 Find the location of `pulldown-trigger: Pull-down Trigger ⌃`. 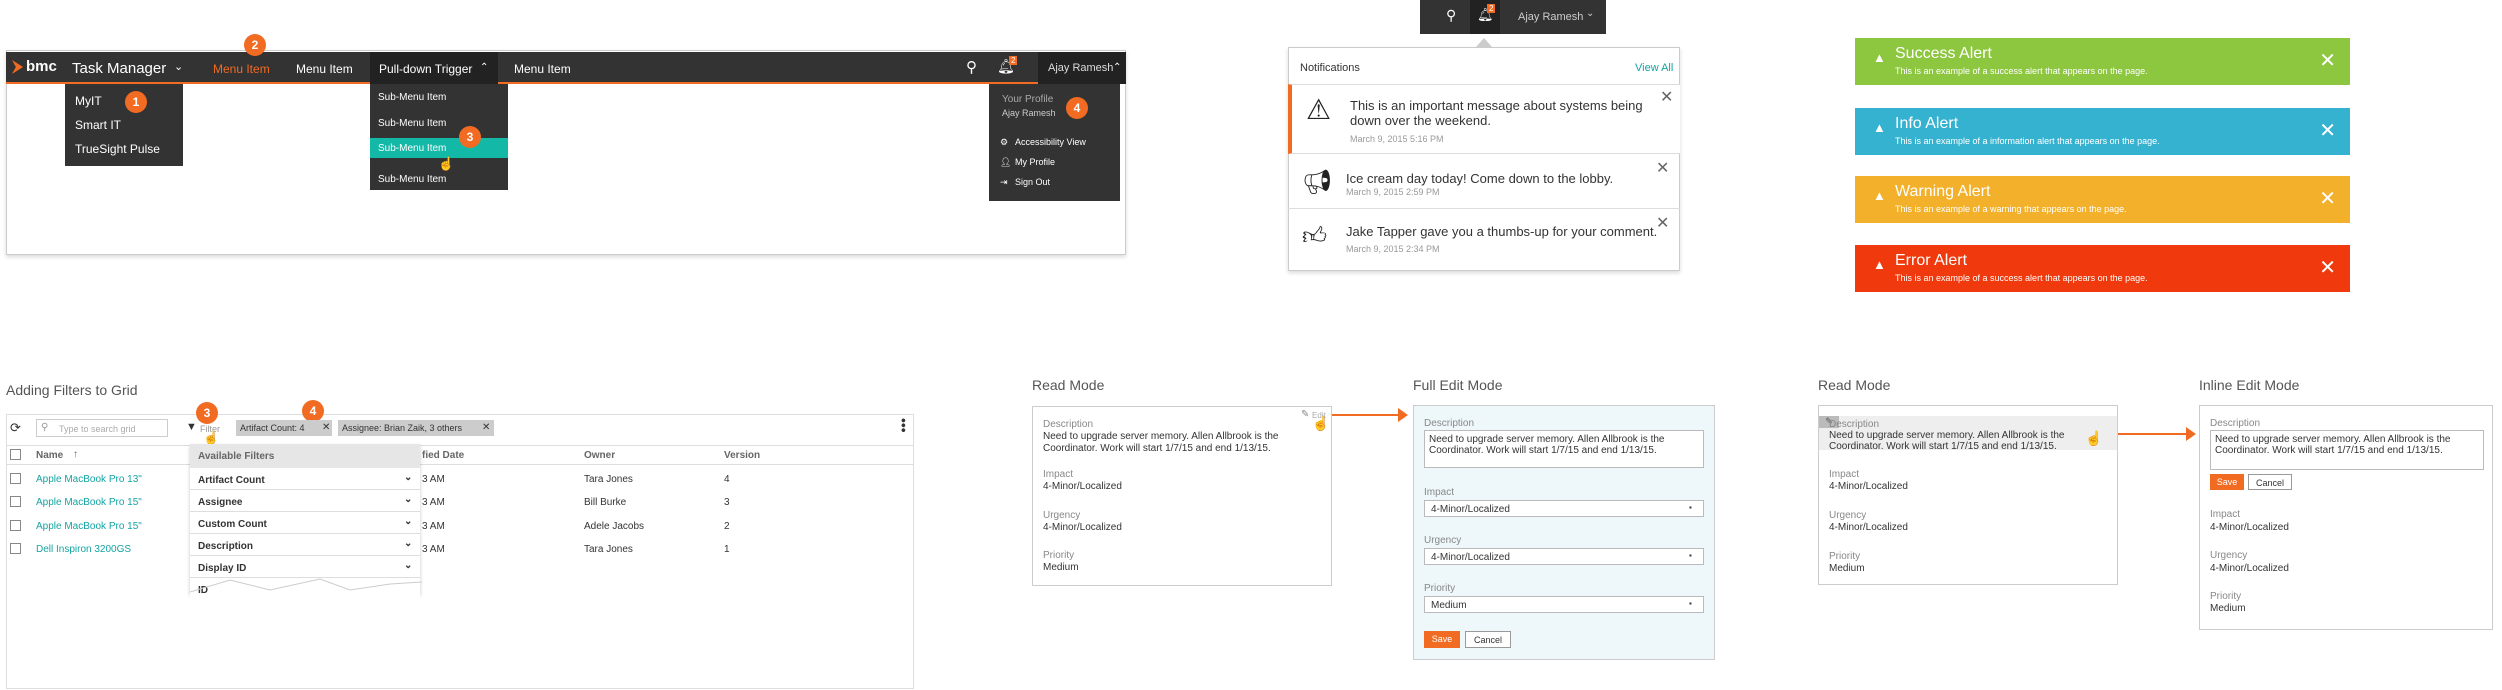

pulldown-trigger: Pull-down Trigger ⌃ is located at coordinates (434, 68).